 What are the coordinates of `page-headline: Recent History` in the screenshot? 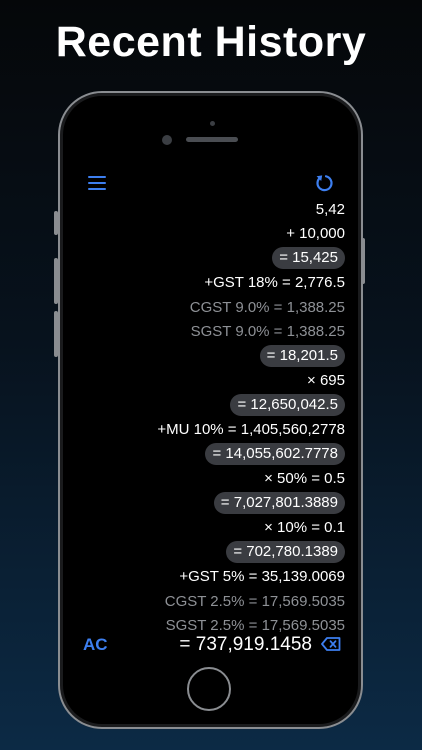 It's located at (211, 42).